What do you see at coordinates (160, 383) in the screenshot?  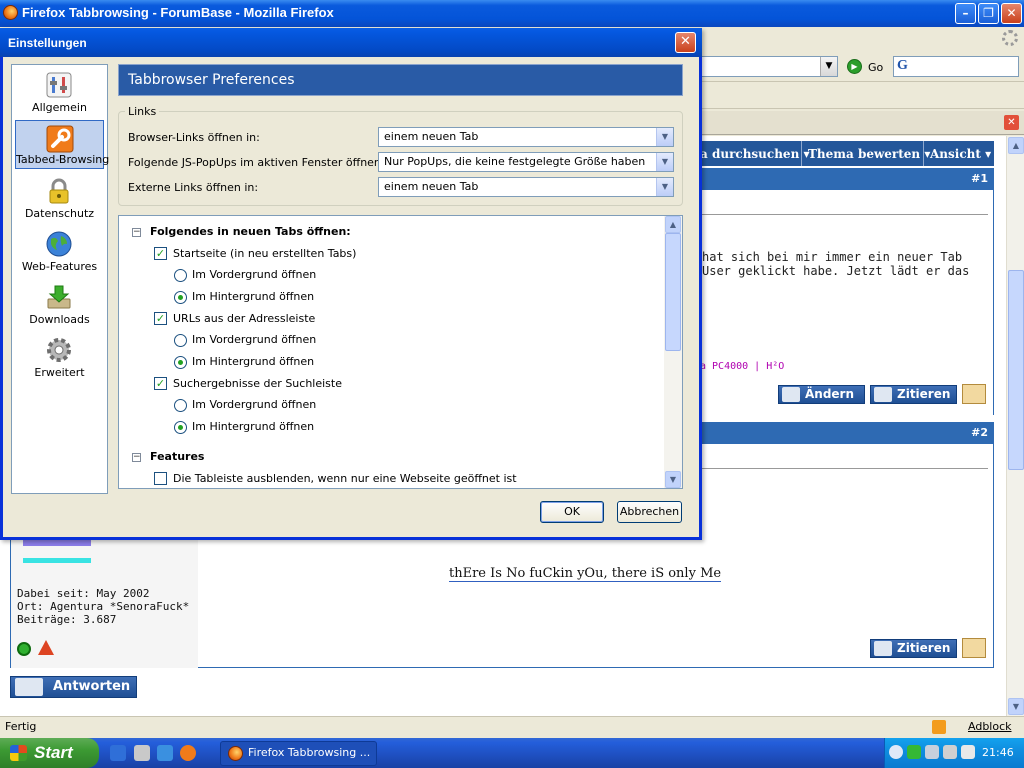 I see `searchbar-checkbox: ✓` at bounding box center [160, 383].